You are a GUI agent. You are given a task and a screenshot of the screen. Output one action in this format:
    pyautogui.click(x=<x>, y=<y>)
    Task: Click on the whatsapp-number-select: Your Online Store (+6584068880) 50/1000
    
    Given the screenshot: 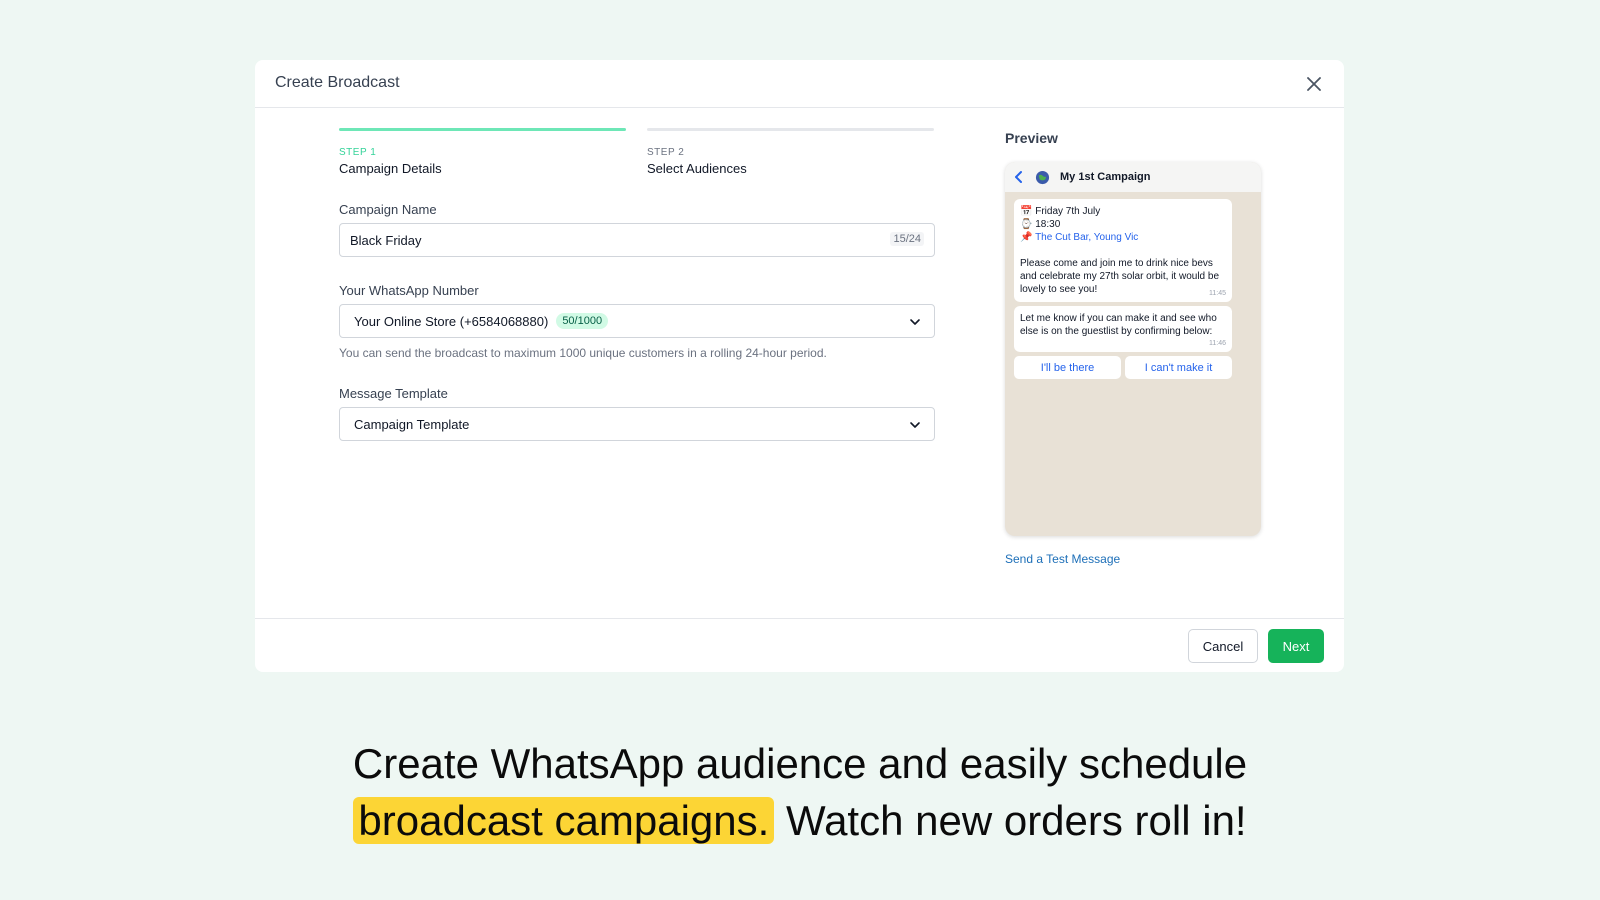 What is the action you would take?
    pyautogui.click(x=637, y=321)
    